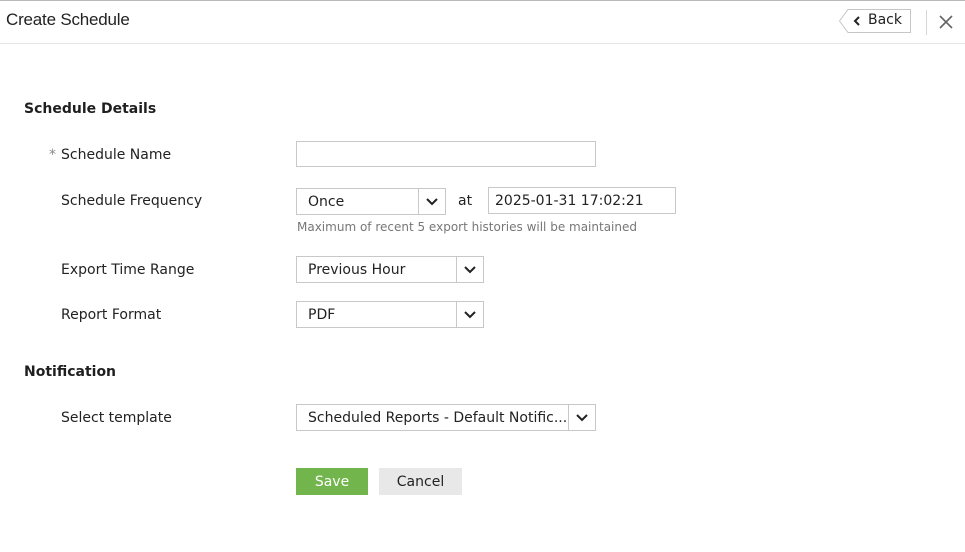 The width and height of the screenshot is (965, 552). Describe the element at coordinates (371, 201) in the screenshot. I see `schedule-frequency-select: Once` at that location.